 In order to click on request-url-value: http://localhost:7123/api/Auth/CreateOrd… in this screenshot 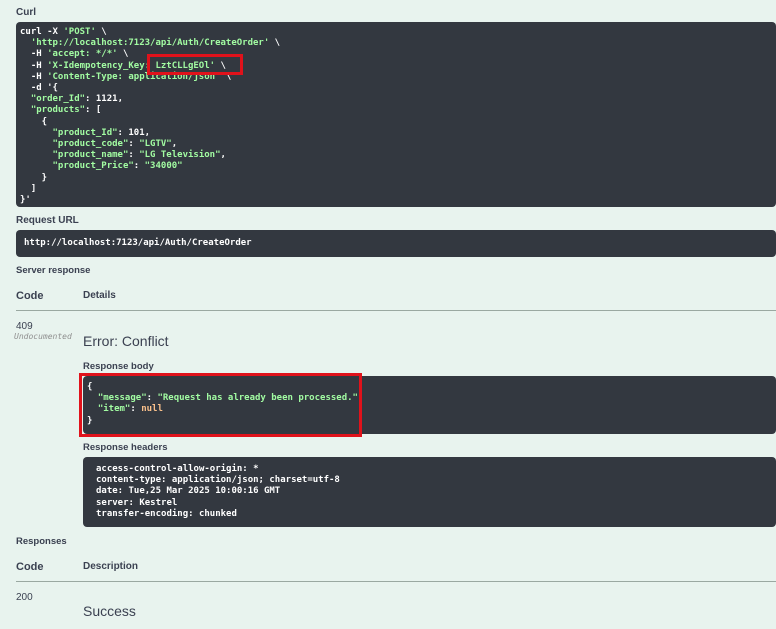, I will do `click(138, 243)`.